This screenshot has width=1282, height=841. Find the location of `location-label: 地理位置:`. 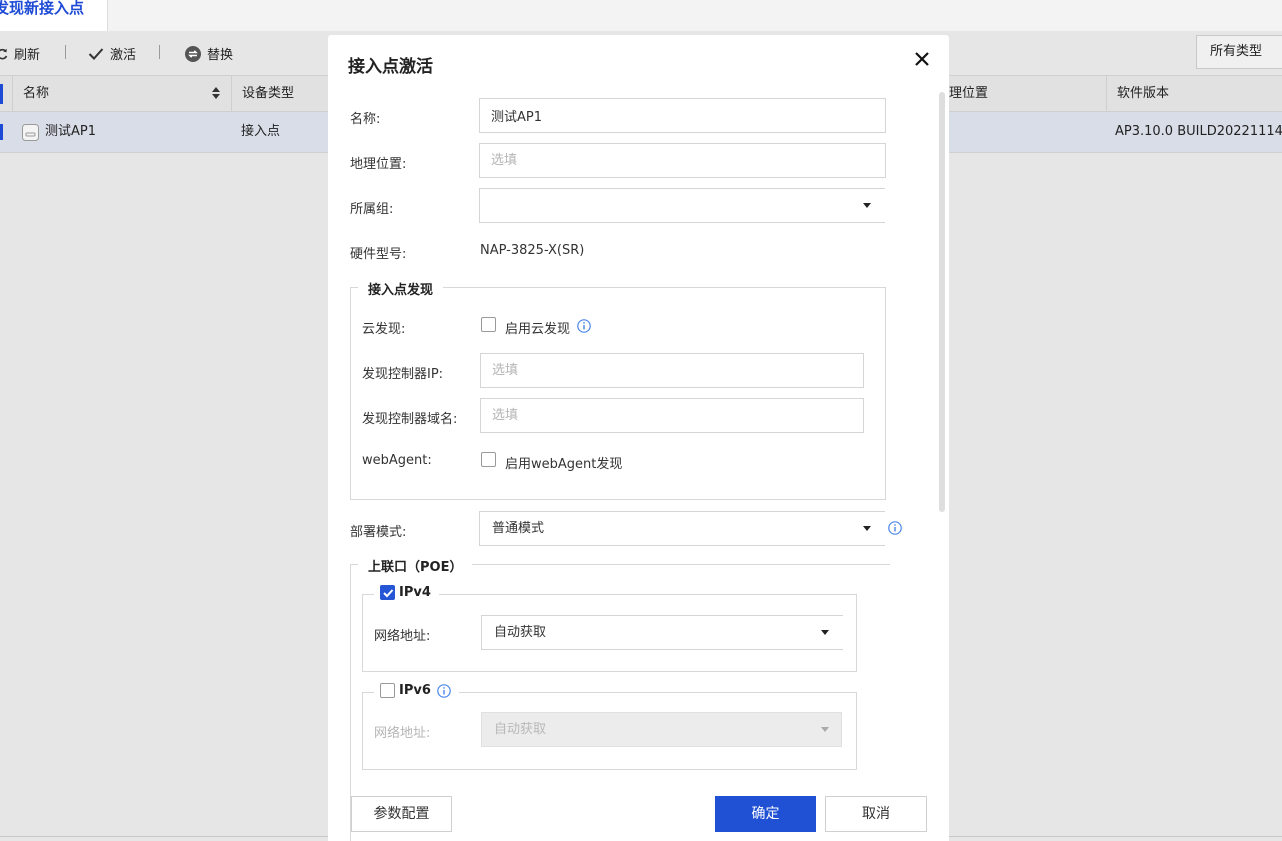

location-label: 地理位置: is located at coordinates (378, 164).